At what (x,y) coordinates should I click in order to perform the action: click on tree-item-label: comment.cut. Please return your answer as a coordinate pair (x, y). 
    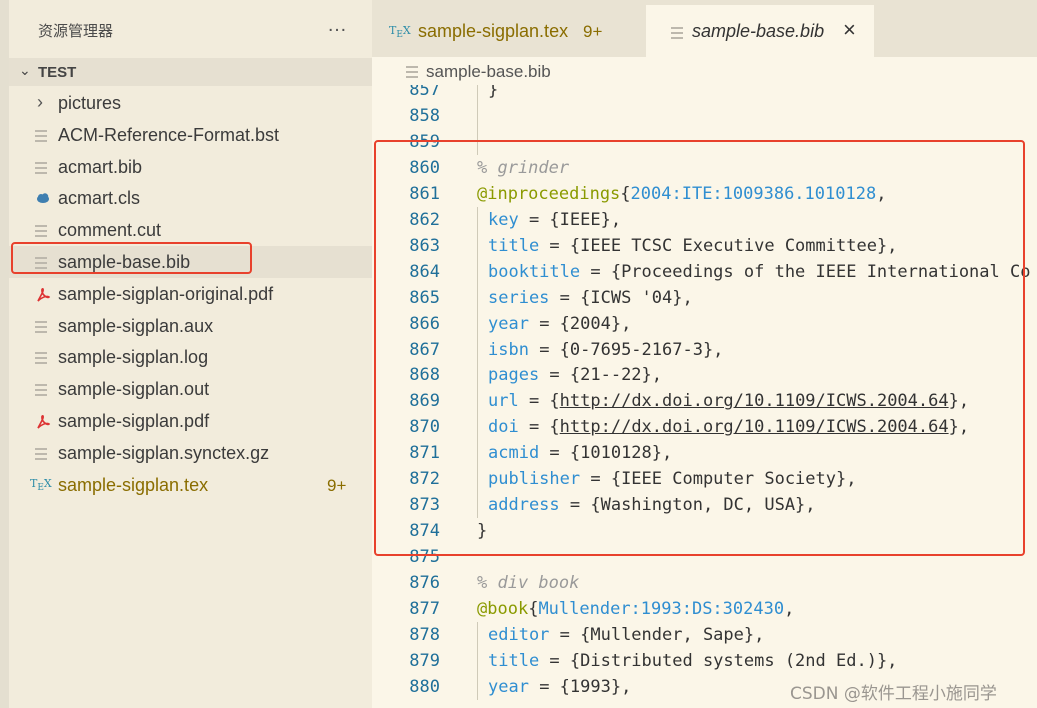
    Looking at the image, I should click on (110, 230).